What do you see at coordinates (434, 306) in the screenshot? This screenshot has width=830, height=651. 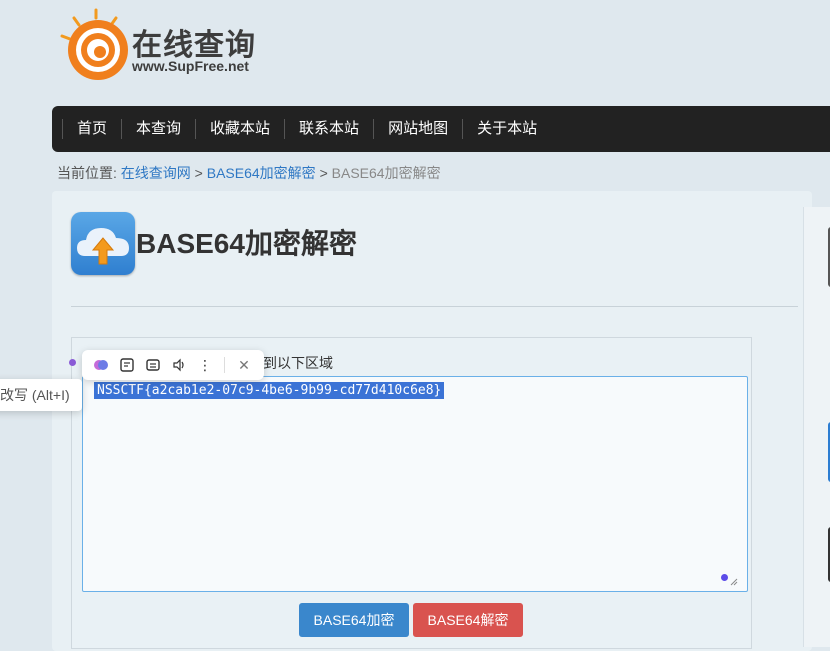 I see `divider` at bounding box center [434, 306].